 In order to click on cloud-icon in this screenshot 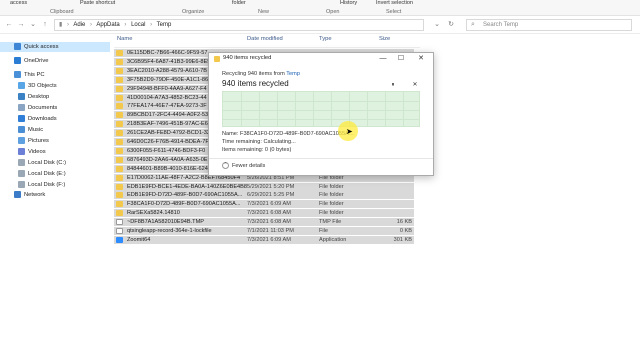, I will do `click(17, 60)`.